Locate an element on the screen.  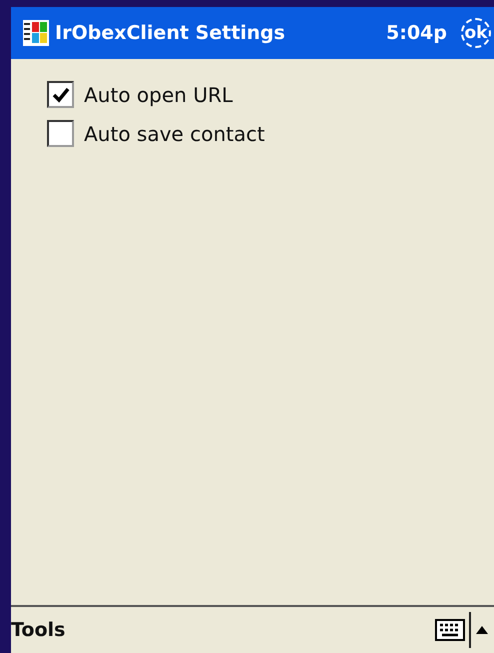
ok-button: ok is located at coordinates (476, 33).